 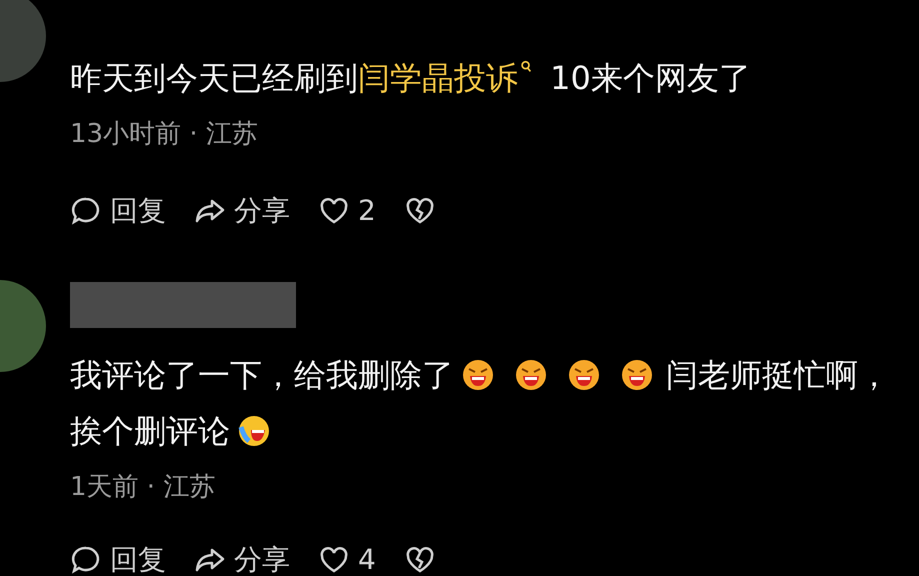 What do you see at coordinates (254, 431) in the screenshot?
I see `laughing-crying-emoji` at bounding box center [254, 431].